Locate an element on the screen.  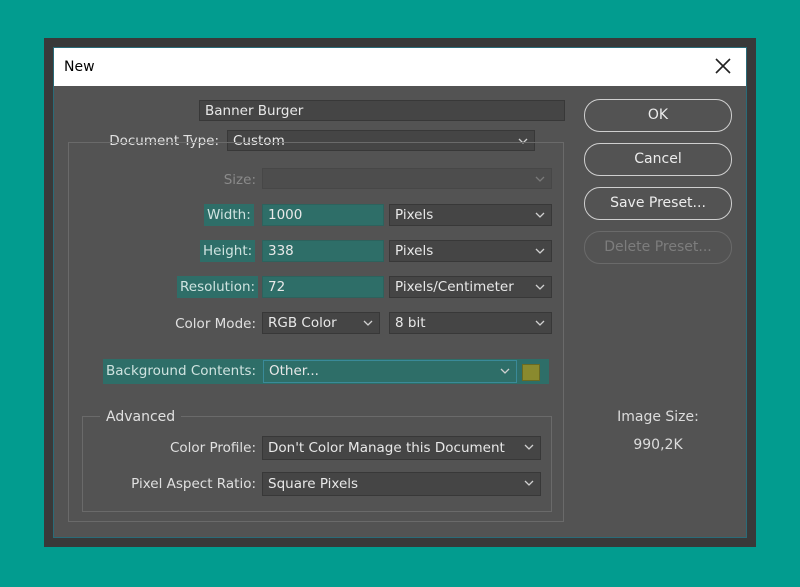
background-contents-label: Background Contents: is located at coordinates (181, 371).